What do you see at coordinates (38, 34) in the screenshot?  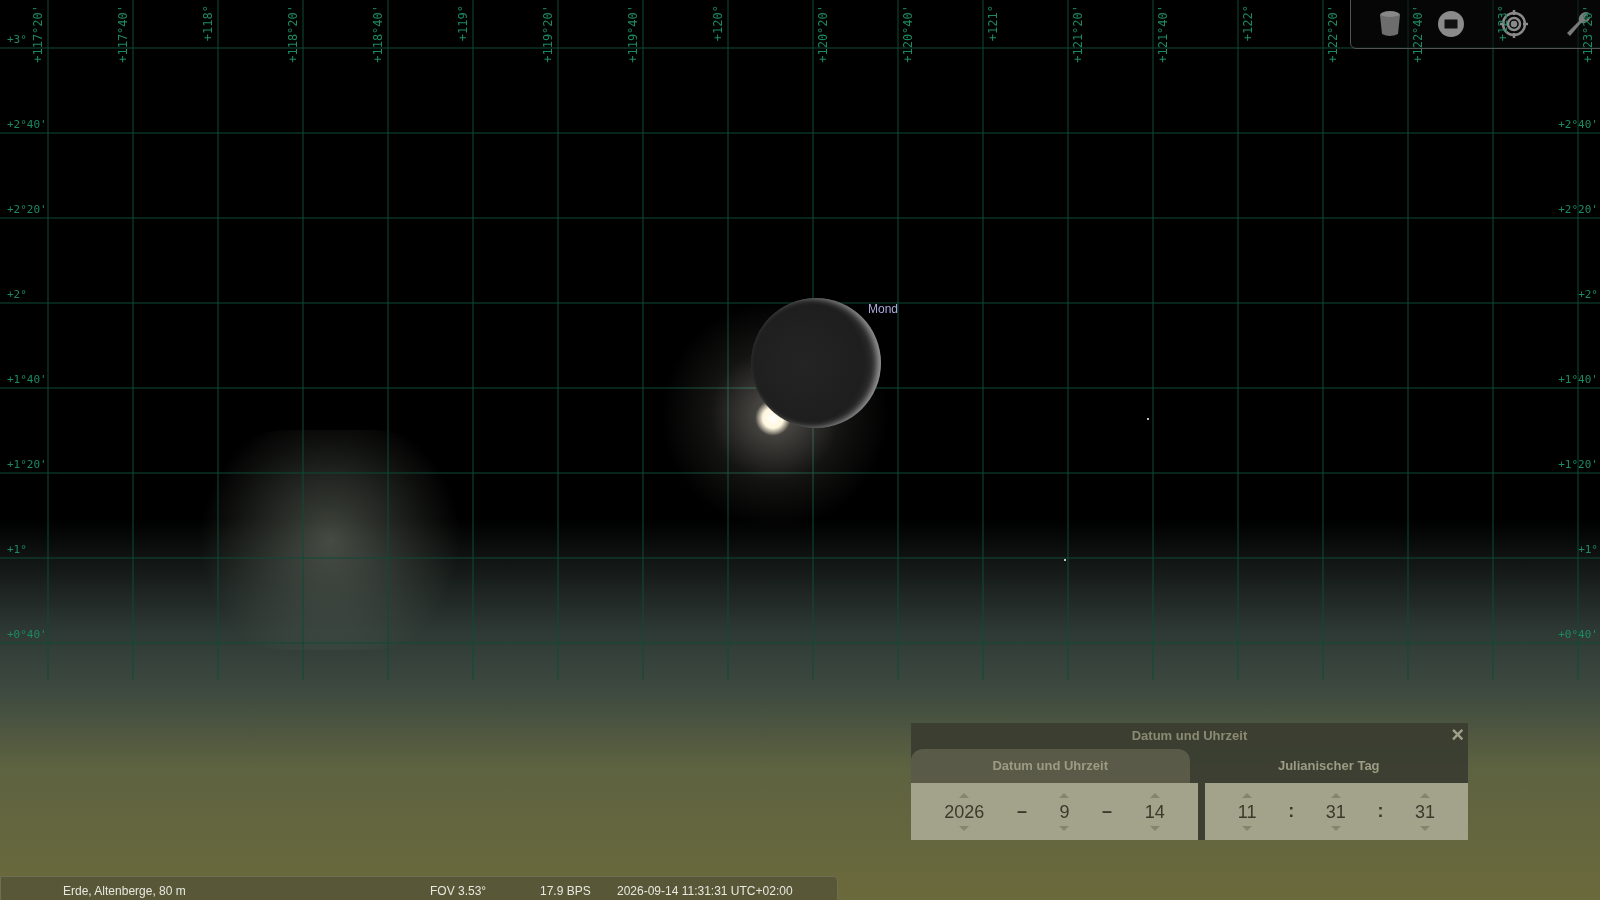 I see `grid-label: +117°20'` at bounding box center [38, 34].